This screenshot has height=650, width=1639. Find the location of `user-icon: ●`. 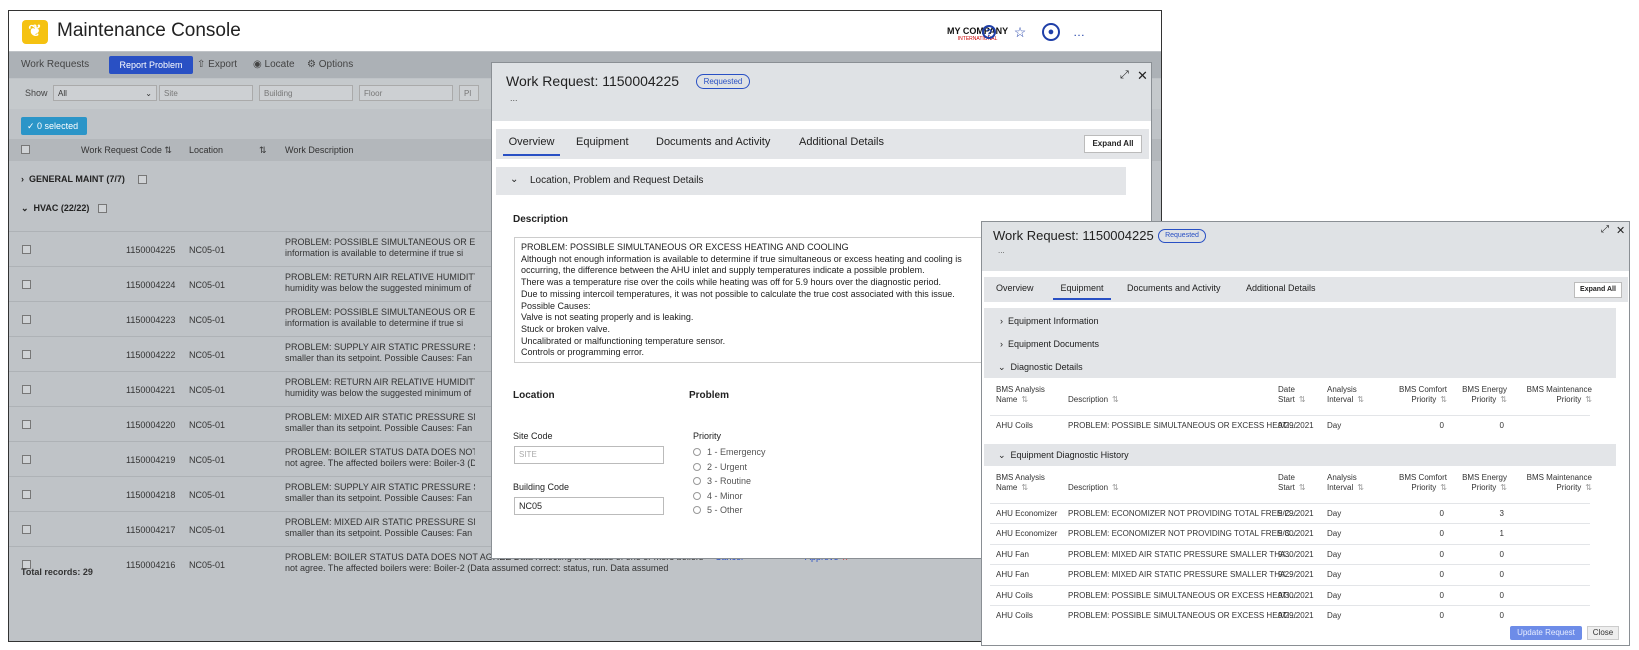

user-icon: ● is located at coordinates (1051, 32).